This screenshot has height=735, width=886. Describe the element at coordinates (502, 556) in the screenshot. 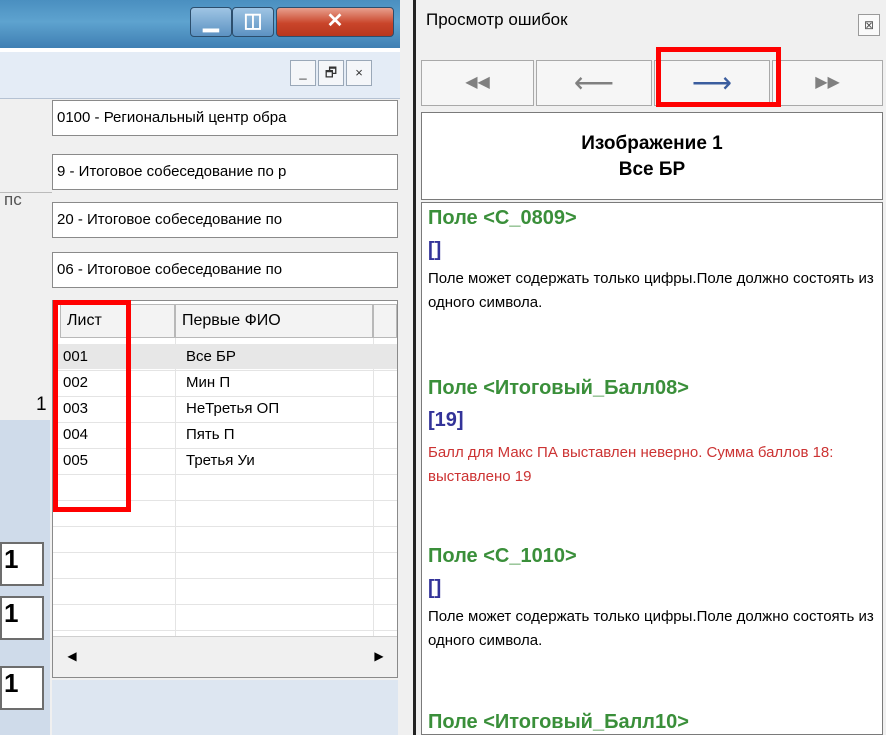

I see `error-field-title: Поле <С_1010>` at that location.